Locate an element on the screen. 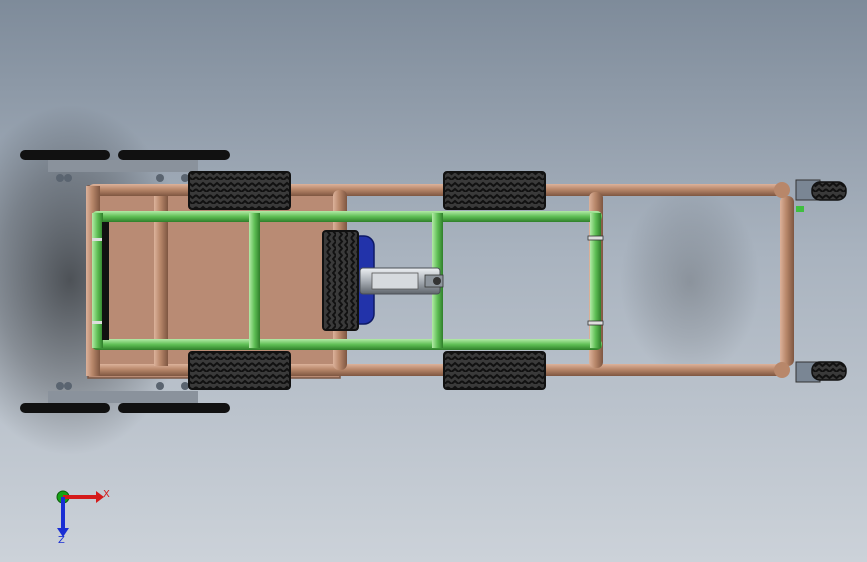 The height and width of the screenshot is (562, 867). steering-column is located at coordinates (401, 281).